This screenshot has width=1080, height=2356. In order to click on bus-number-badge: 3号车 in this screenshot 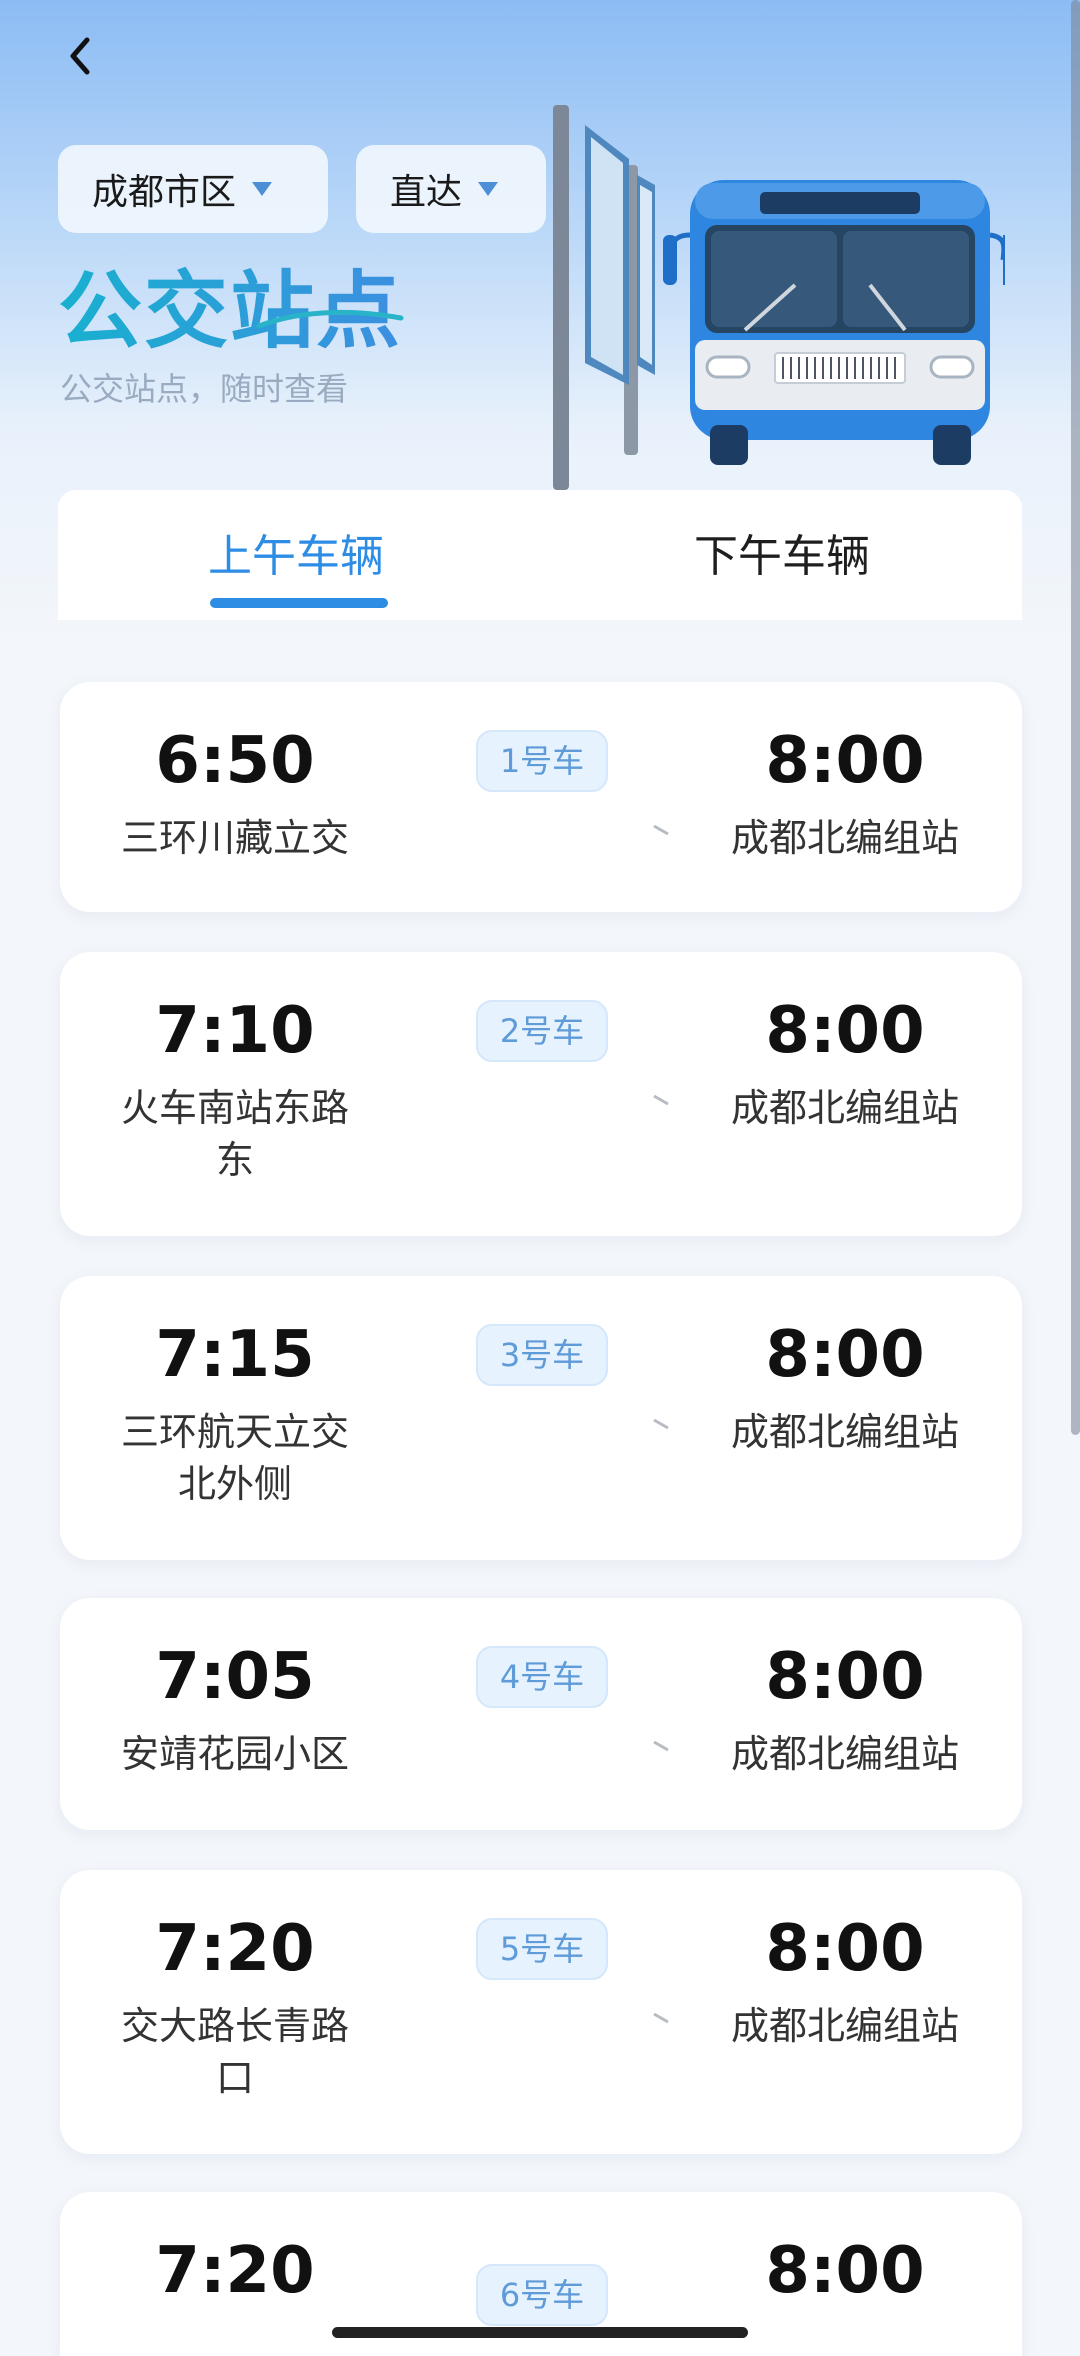, I will do `click(542, 1355)`.